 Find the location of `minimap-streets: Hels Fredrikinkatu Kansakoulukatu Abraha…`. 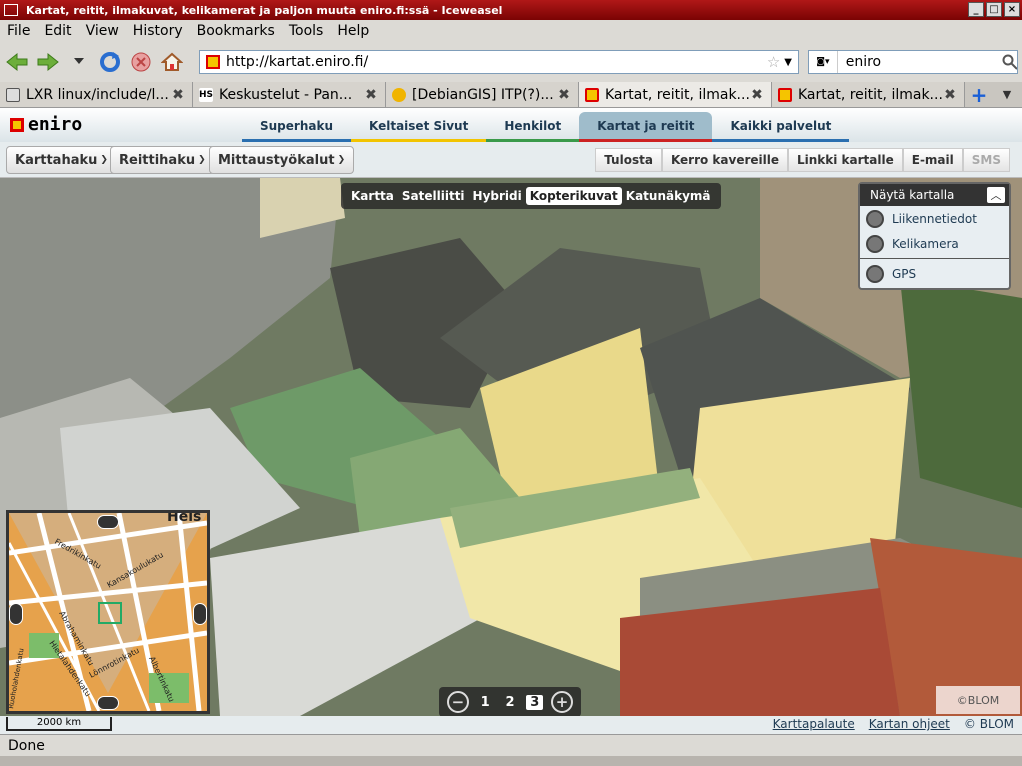

minimap-streets: Hels Fredrikinkatu Kansakoulukatu Abraha… is located at coordinates (108, 612).